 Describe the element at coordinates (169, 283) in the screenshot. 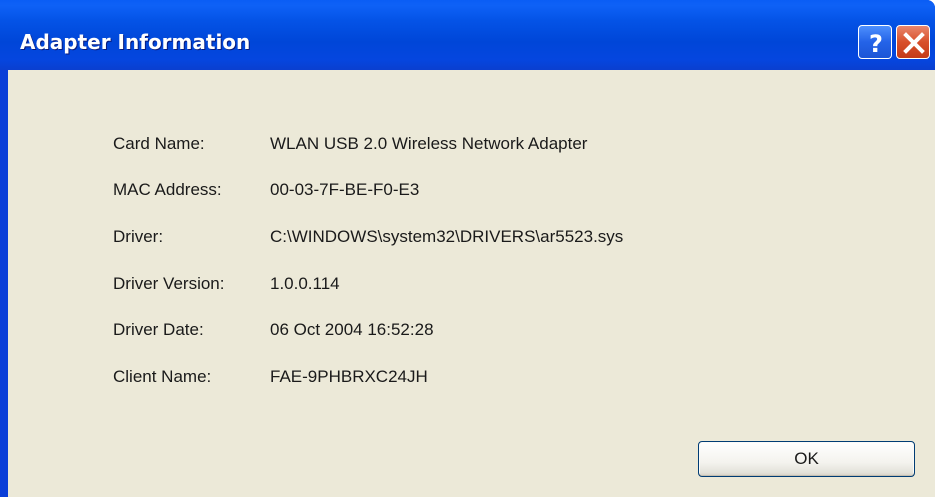

I see `driver-version-label: Driver Version:` at that location.